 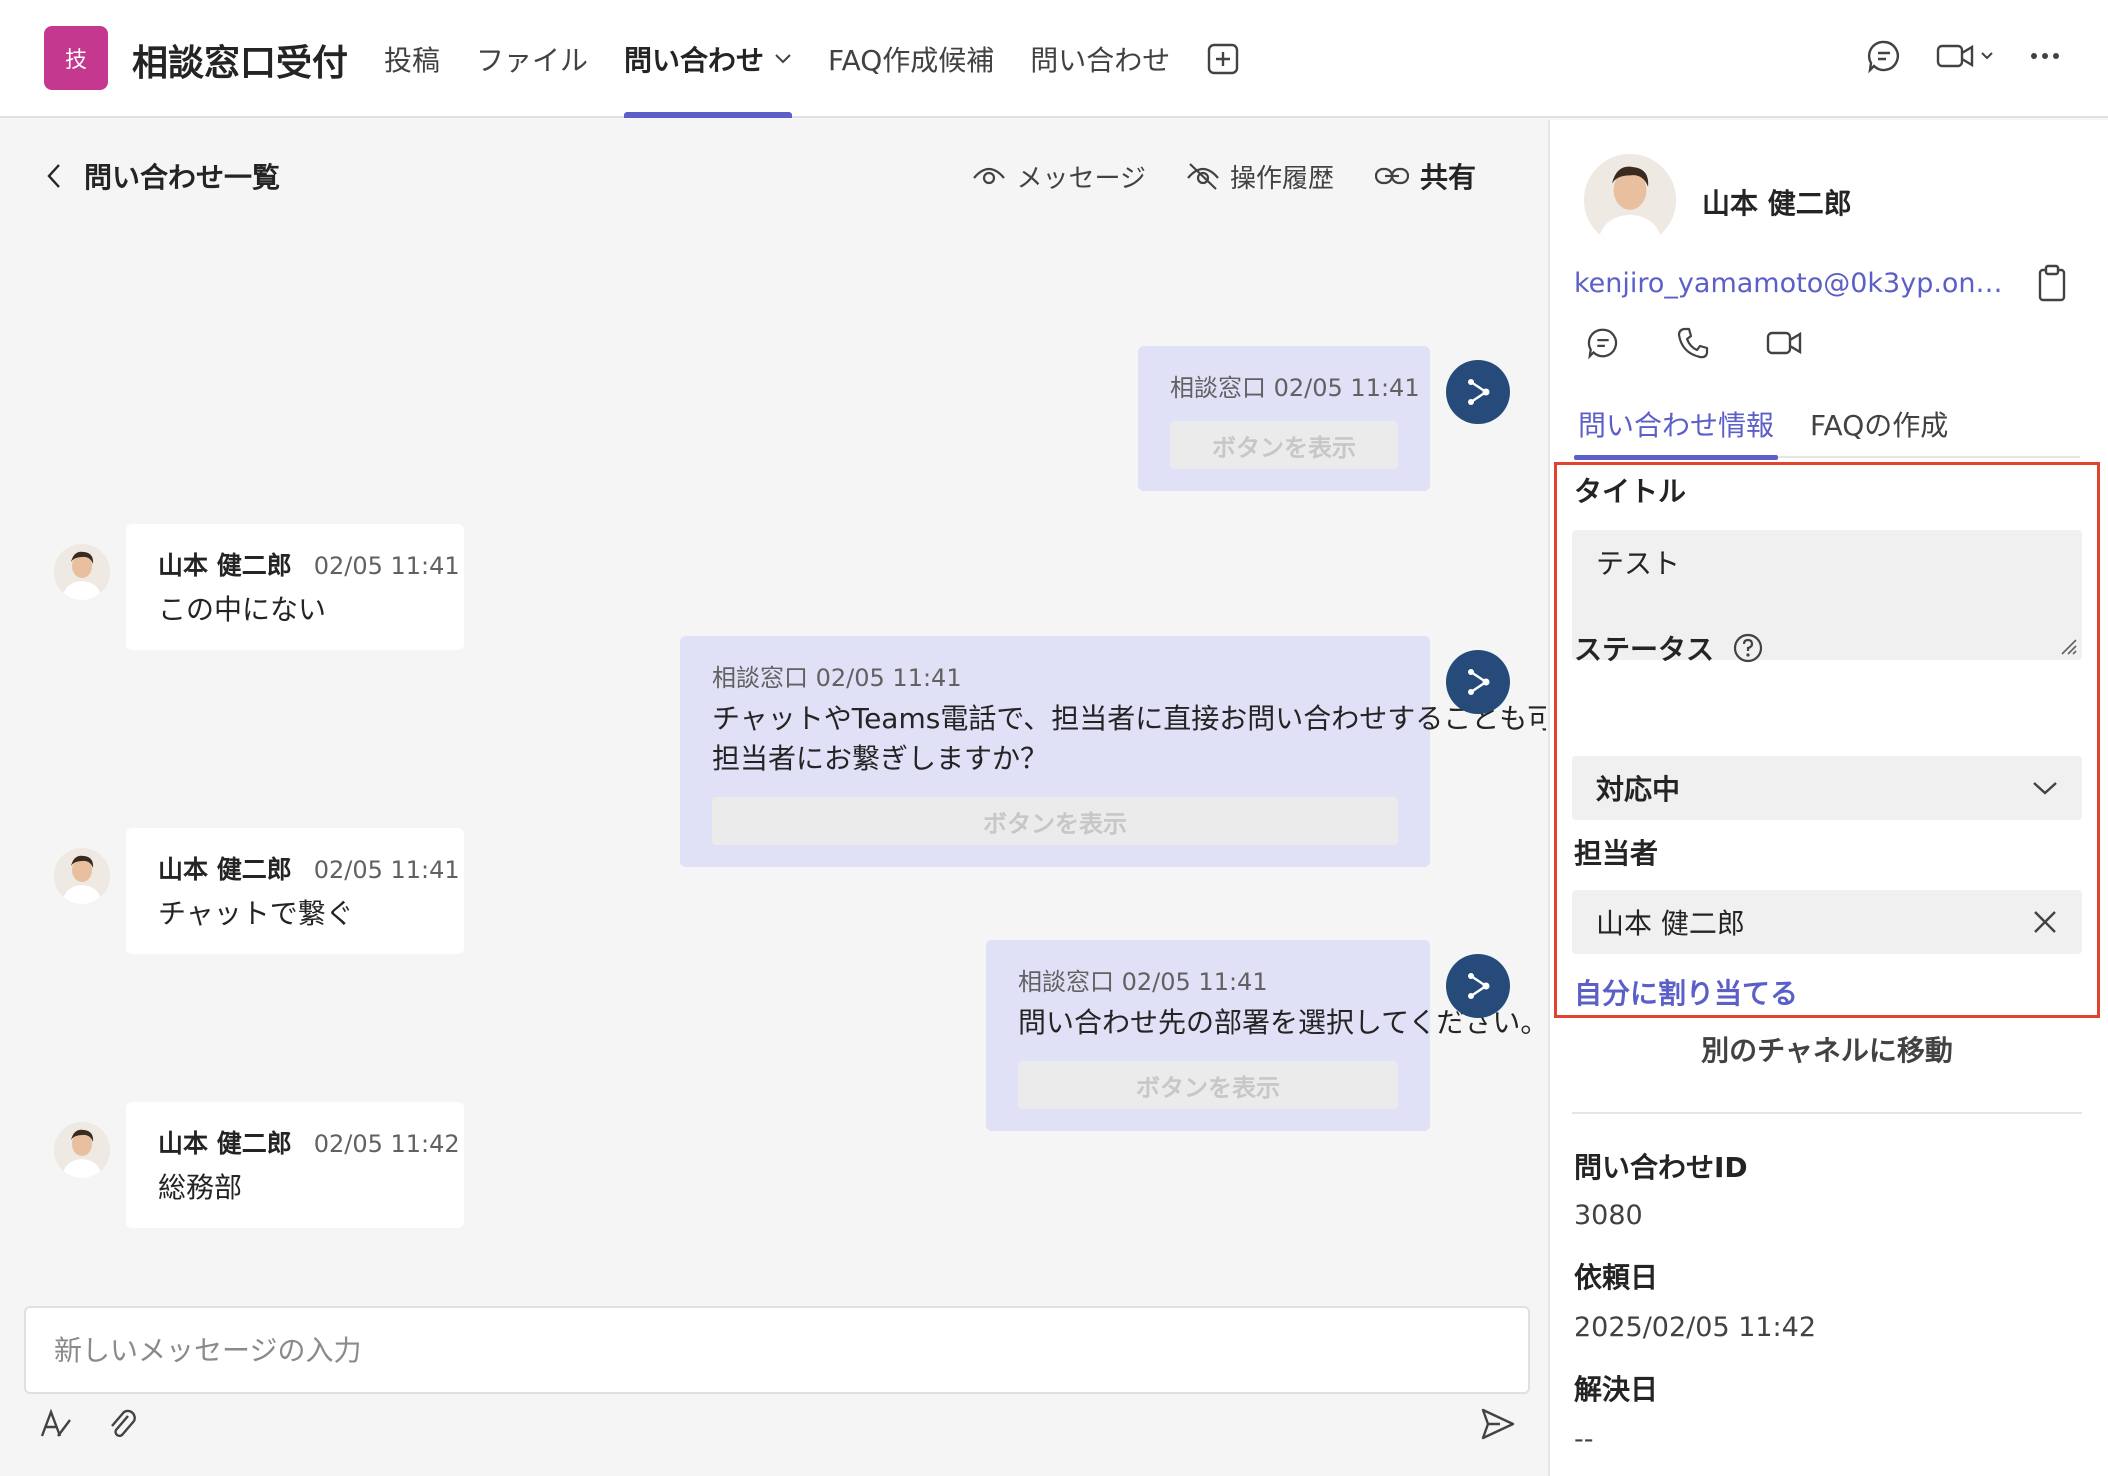 I want to click on message-meta: 山本 健二郎 02/05 11:42, so click(x=309, y=1142).